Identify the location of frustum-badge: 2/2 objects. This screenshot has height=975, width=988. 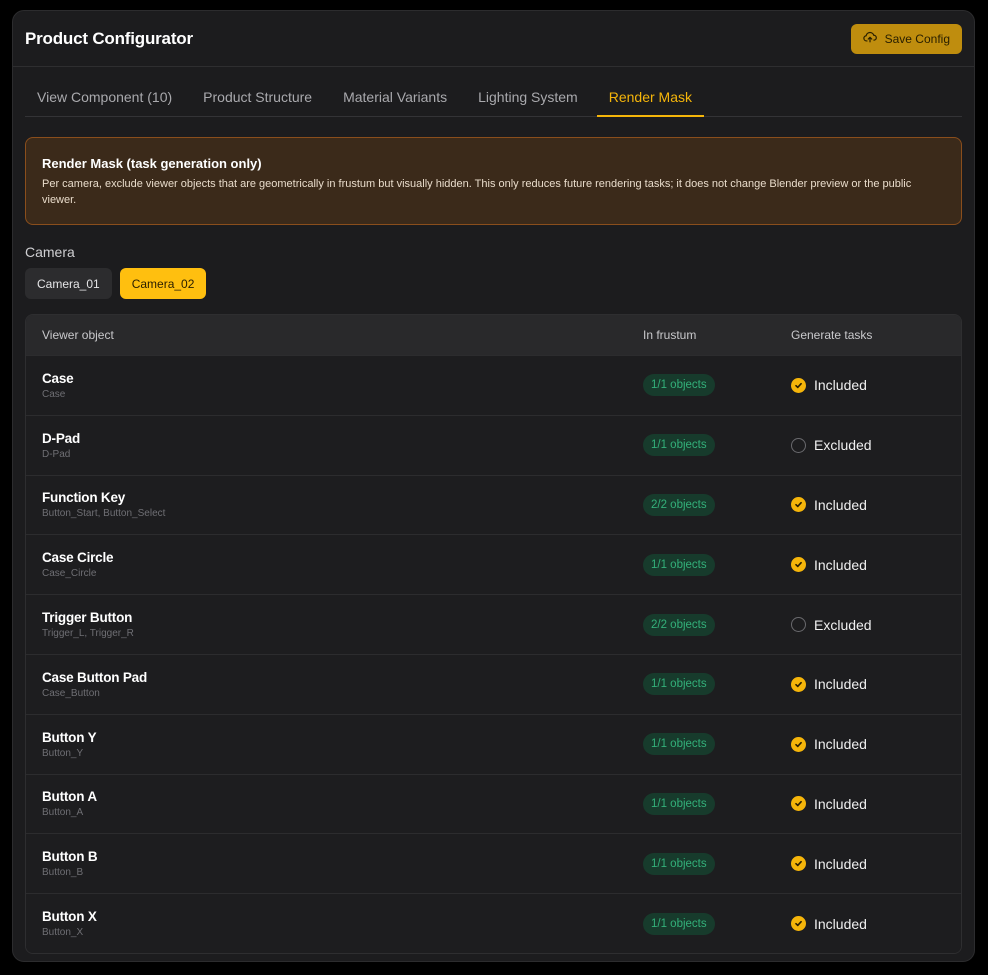
(679, 504).